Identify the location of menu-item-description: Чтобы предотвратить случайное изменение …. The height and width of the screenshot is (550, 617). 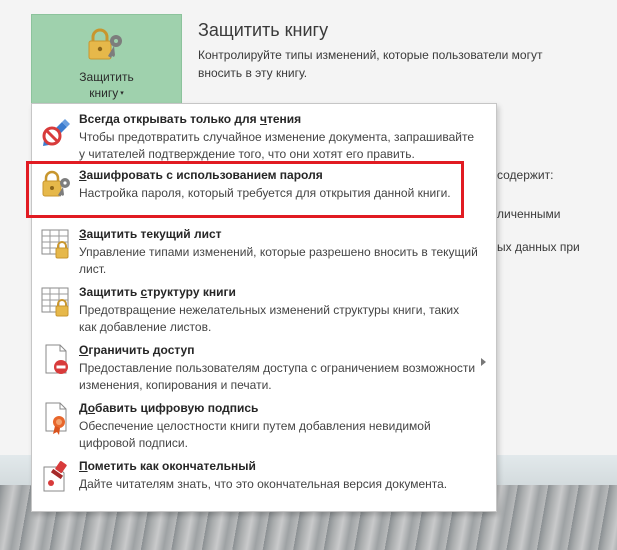
(276, 145).